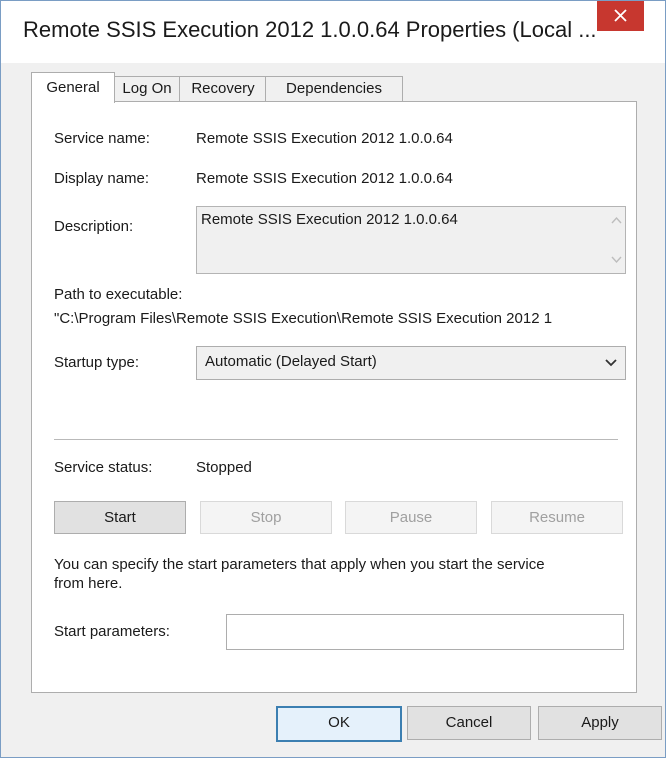 This screenshot has height=758, width=666. Describe the element at coordinates (291, 361) in the screenshot. I see `startup-type-value: Automatic (Delayed Start)` at that location.